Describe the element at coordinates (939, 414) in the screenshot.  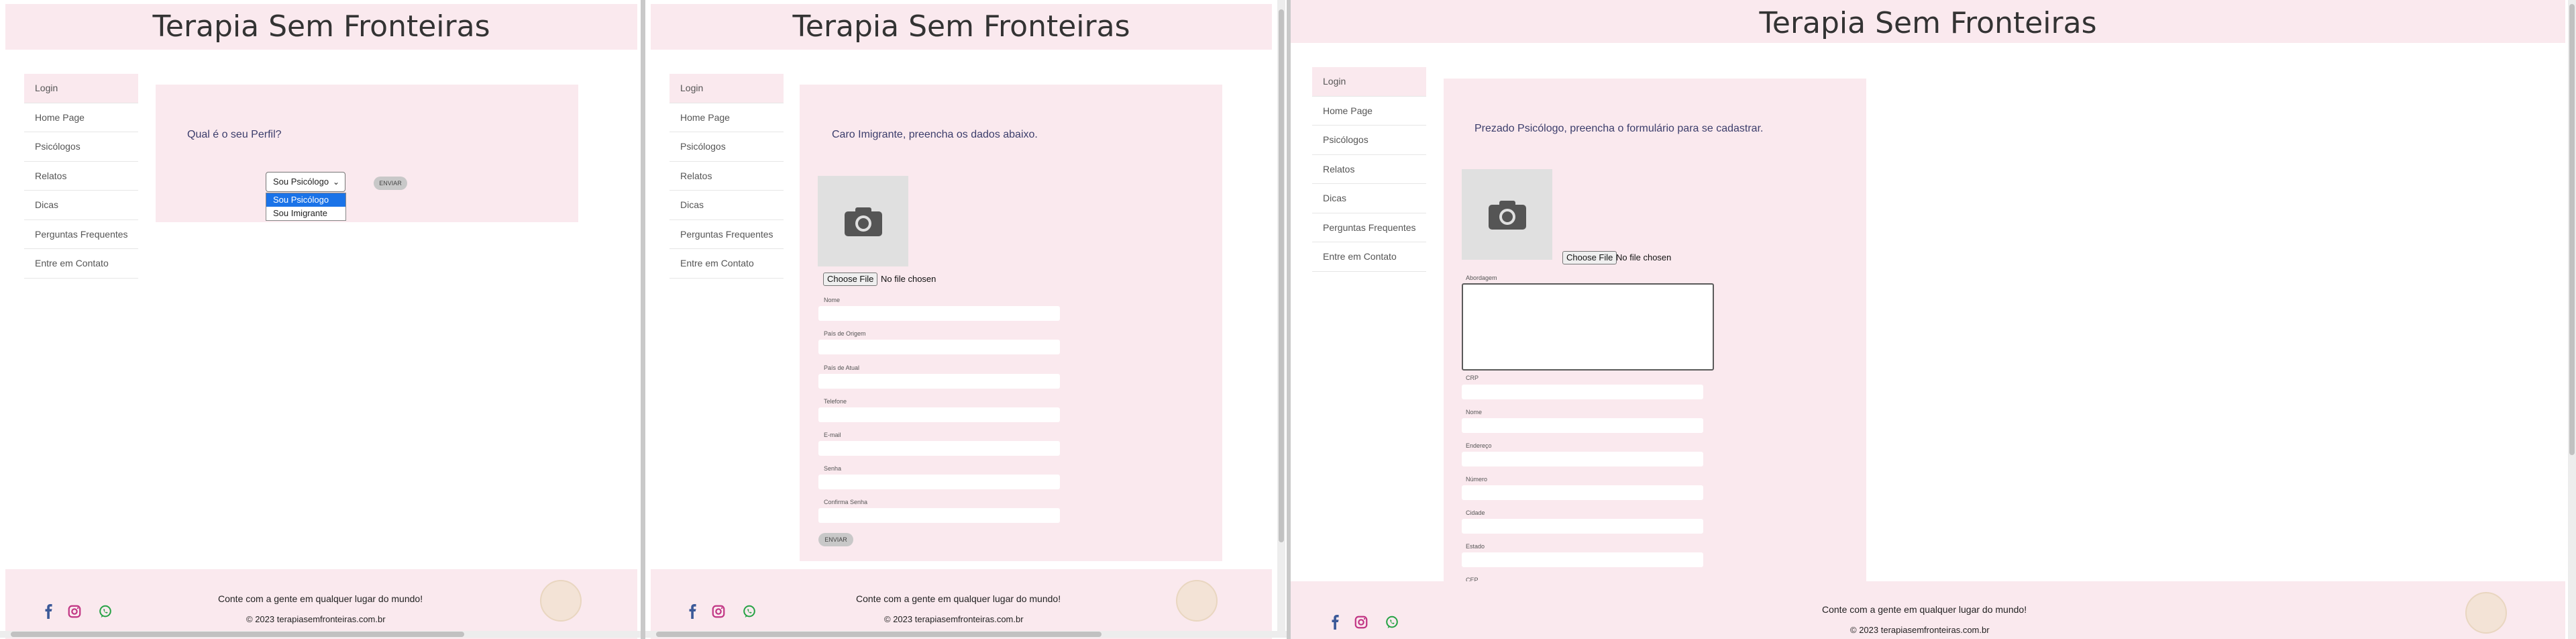
I see `input-telefone` at that location.